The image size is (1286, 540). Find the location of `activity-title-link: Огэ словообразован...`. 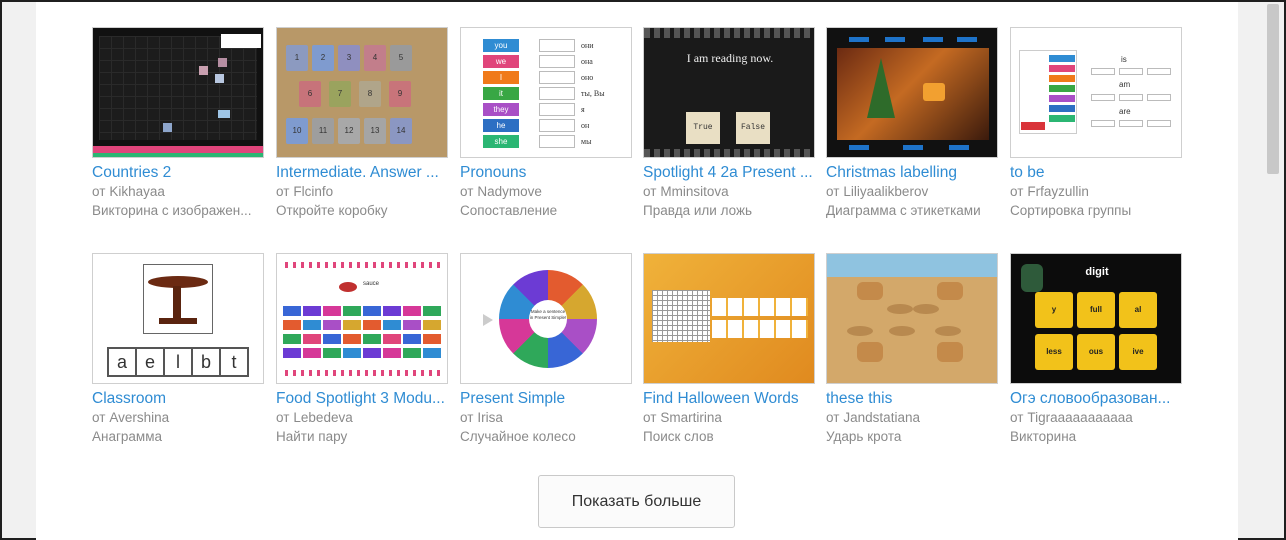

activity-title-link: Огэ словообразован... is located at coordinates (1096, 398).